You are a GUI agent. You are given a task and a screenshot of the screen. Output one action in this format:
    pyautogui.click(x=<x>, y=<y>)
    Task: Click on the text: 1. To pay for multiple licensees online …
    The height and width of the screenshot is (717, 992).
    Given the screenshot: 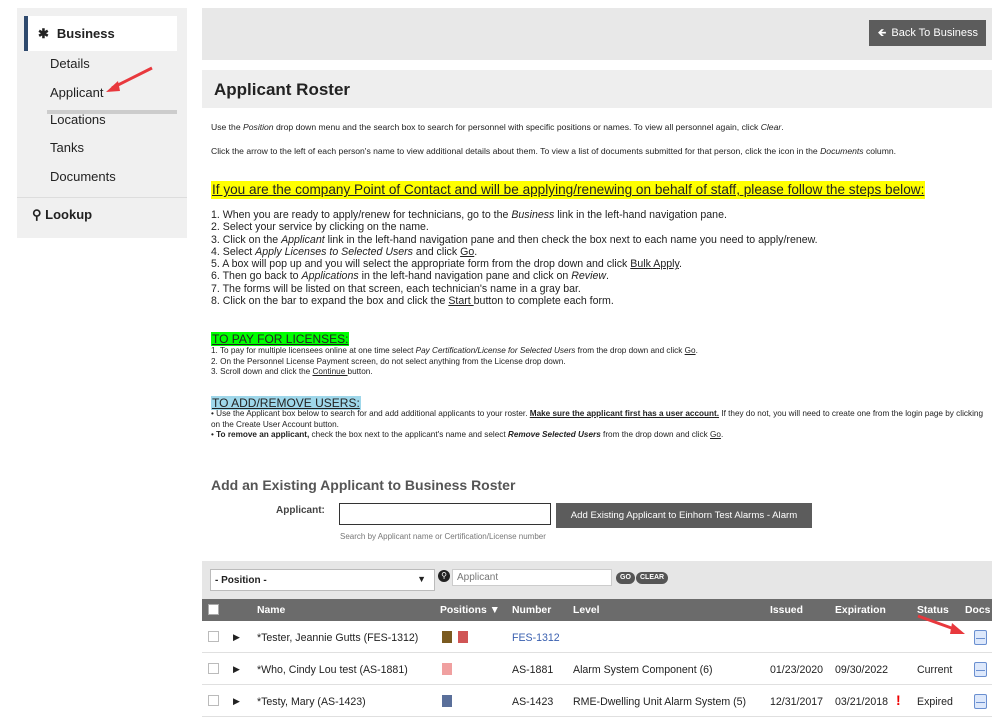 What is the action you would take?
    pyautogui.click(x=313, y=350)
    